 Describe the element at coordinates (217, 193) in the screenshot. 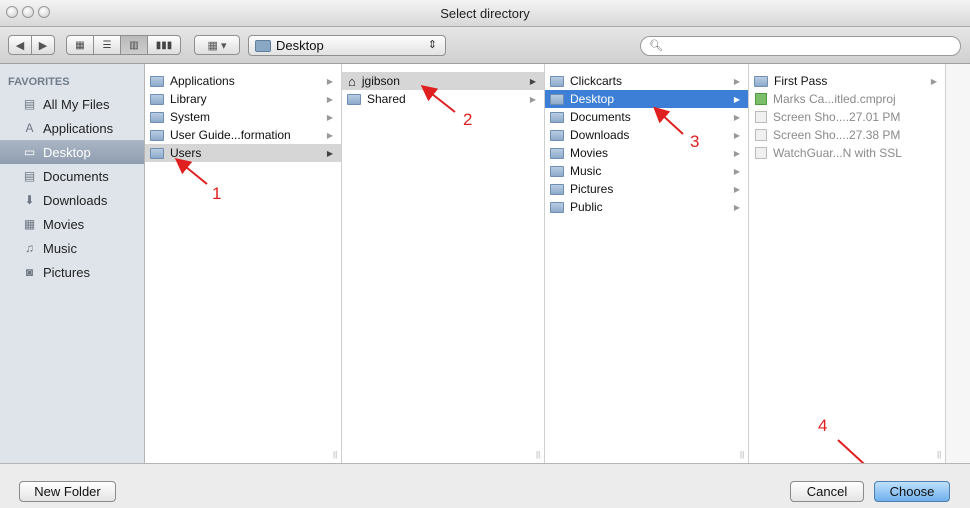

I see `annotation-label-1: 1` at that location.